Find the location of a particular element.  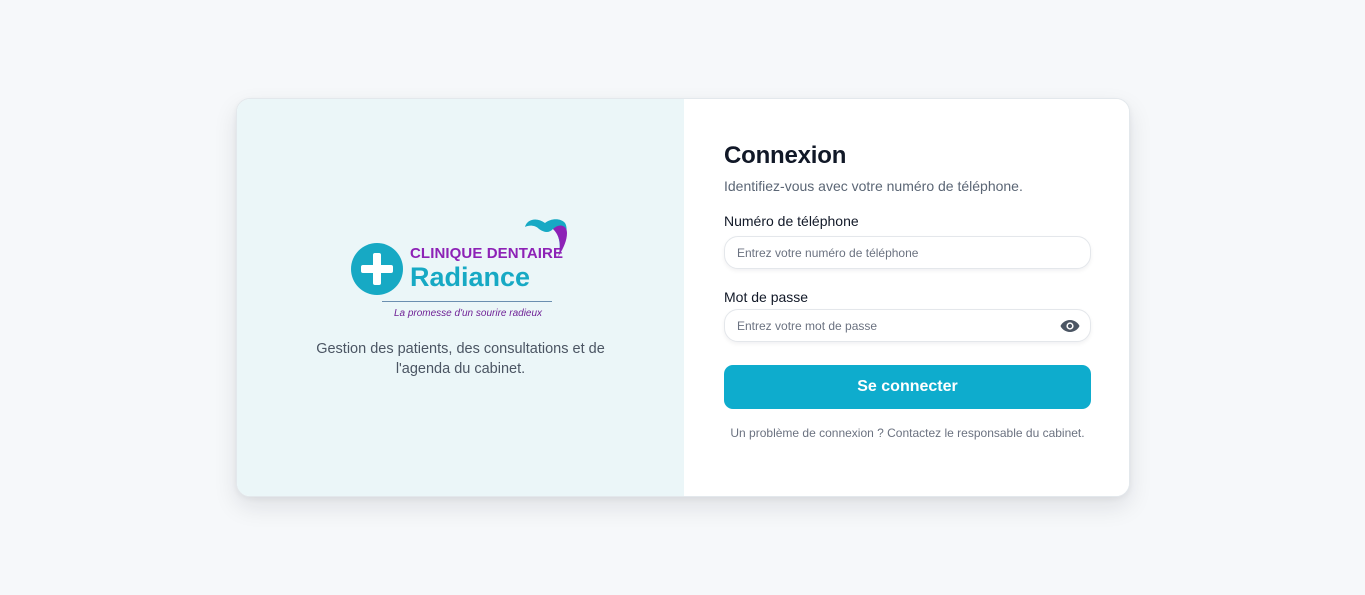

clinic-name-top: CLINIQUE DENTAIRE is located at coordinates (487, 253).